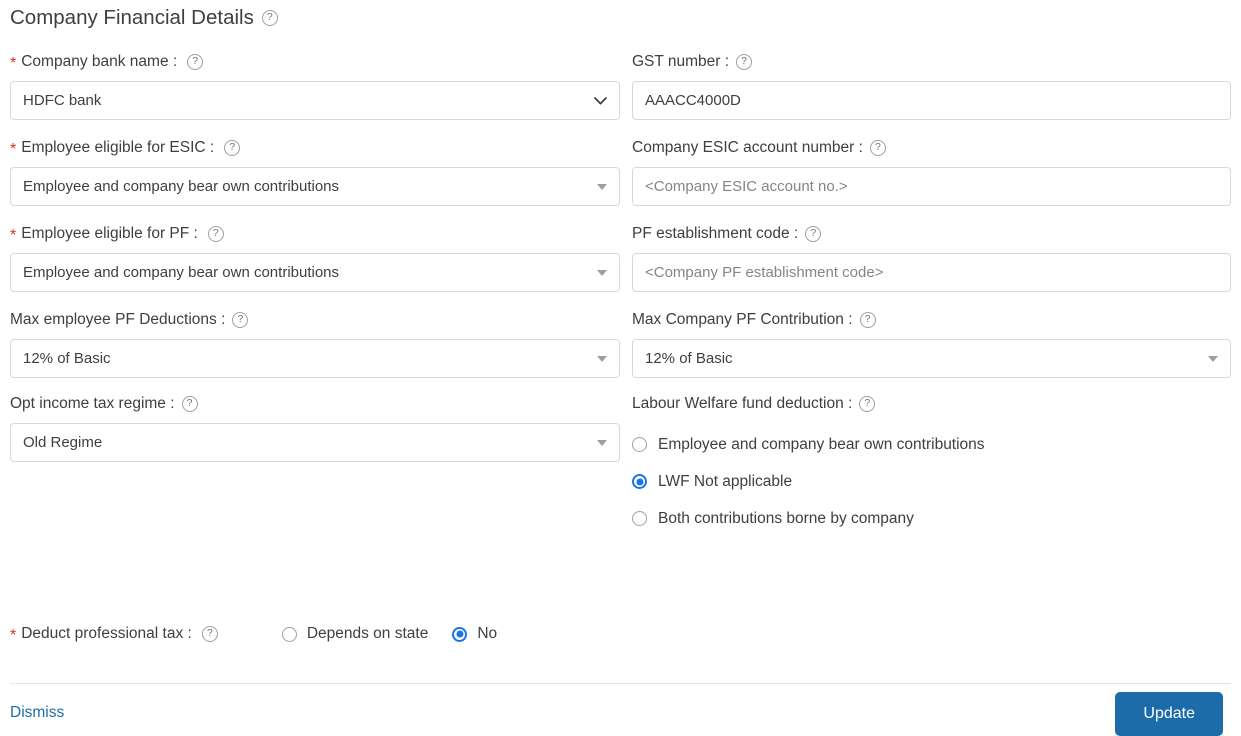 This screenshot has width=1241, height=736. I want to click on label-text: Opt income tax regime :, so click(92, 403).